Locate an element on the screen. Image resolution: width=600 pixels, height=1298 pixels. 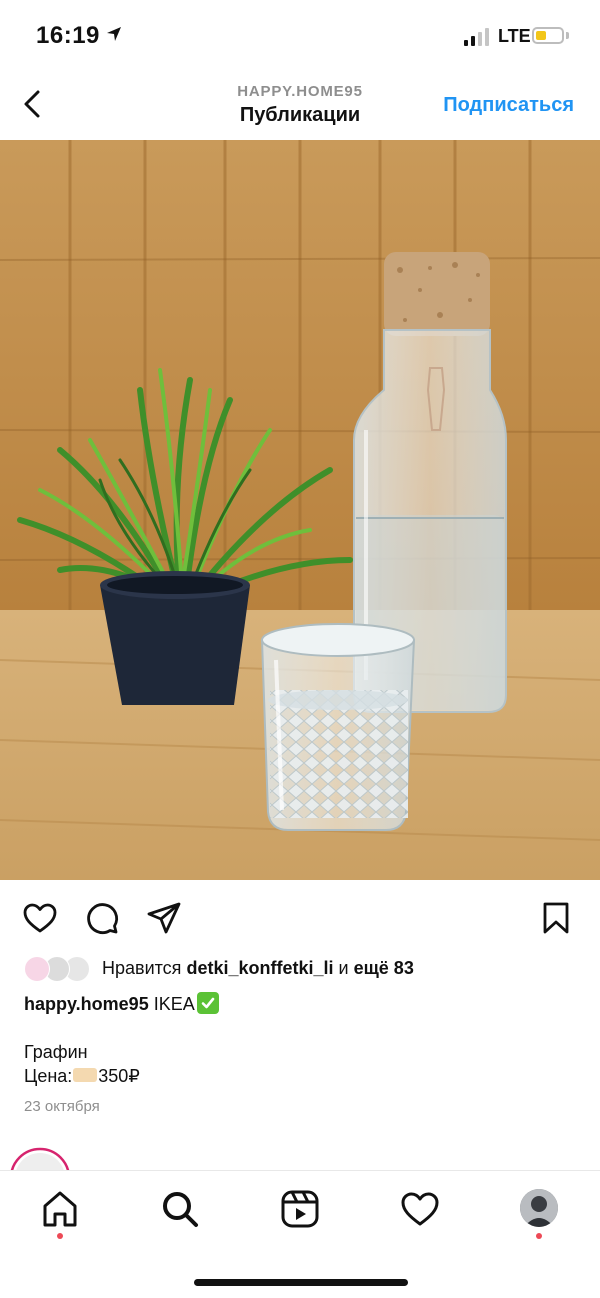
profile-notification-dot is located at coordinates (539, 1236).